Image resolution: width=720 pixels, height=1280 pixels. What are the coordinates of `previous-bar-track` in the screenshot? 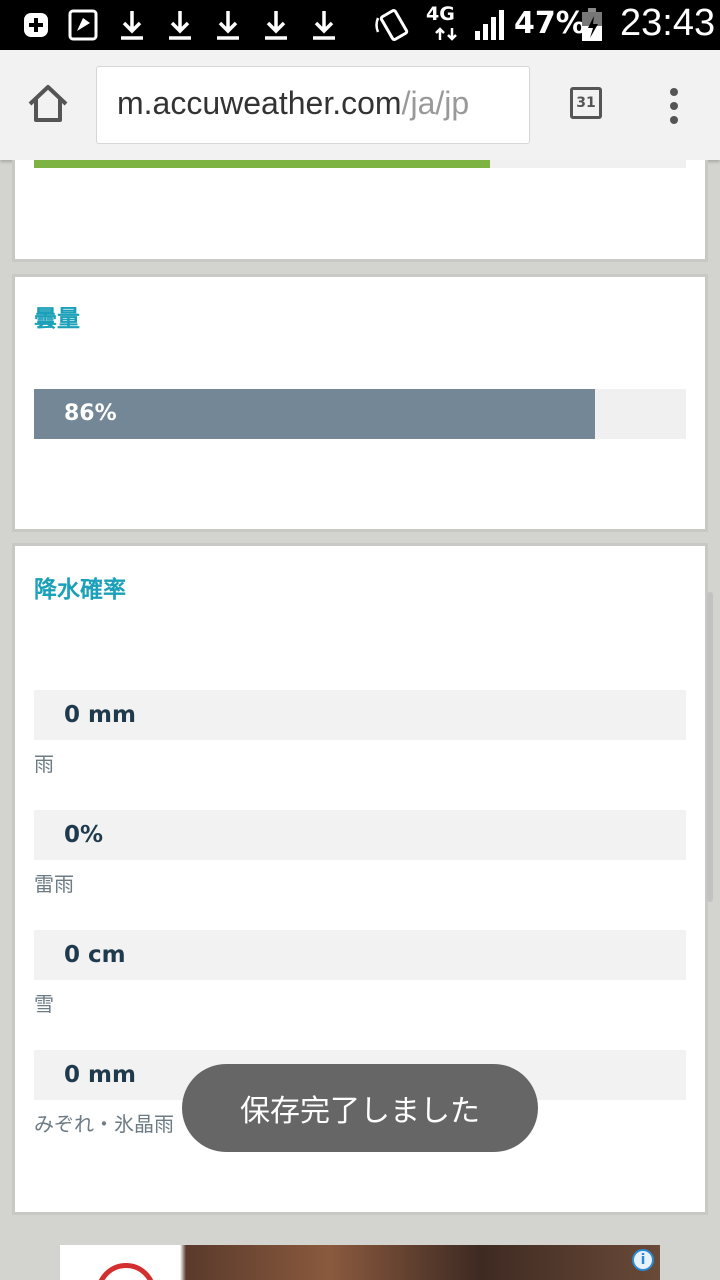 It's located at (360, 164).